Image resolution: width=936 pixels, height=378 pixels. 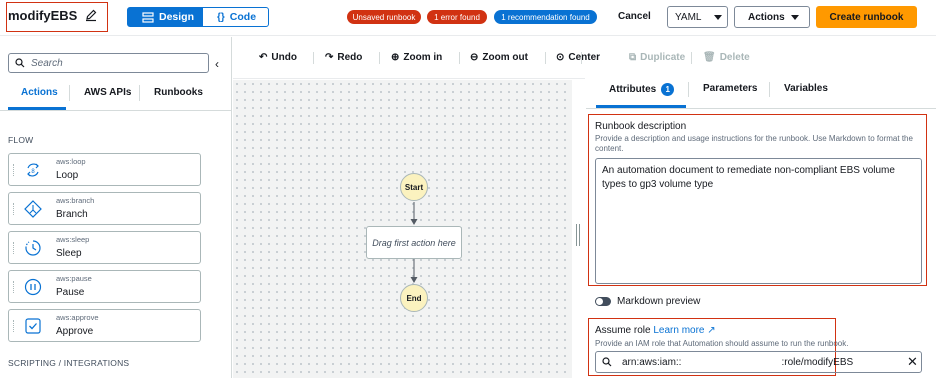 I want to click on action-item-pause: aws:pause Pause, so click(x=104, y=286).